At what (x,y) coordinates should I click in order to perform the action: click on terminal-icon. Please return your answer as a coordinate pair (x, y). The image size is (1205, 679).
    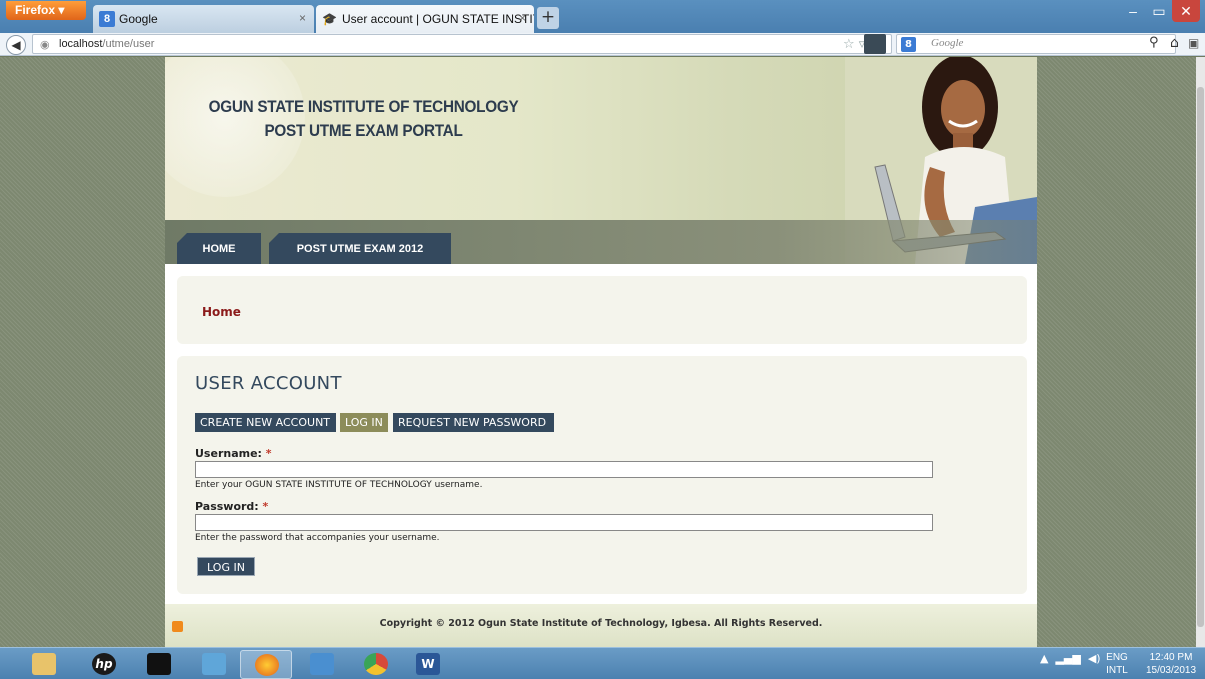
    Looking at the image, I should click on (159, 664).